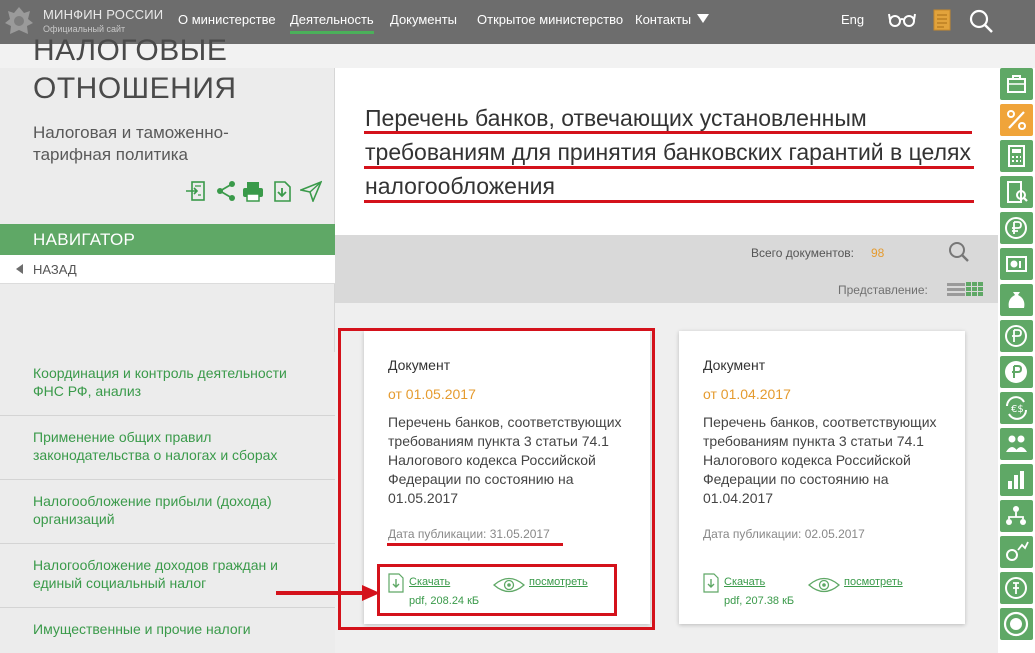 The width and height of the screenshot is (1035, 653). What do you see at coordinates (1016, 156) in the screenshot?
I see `calculator-icon` at bounding box center [1016, 156].